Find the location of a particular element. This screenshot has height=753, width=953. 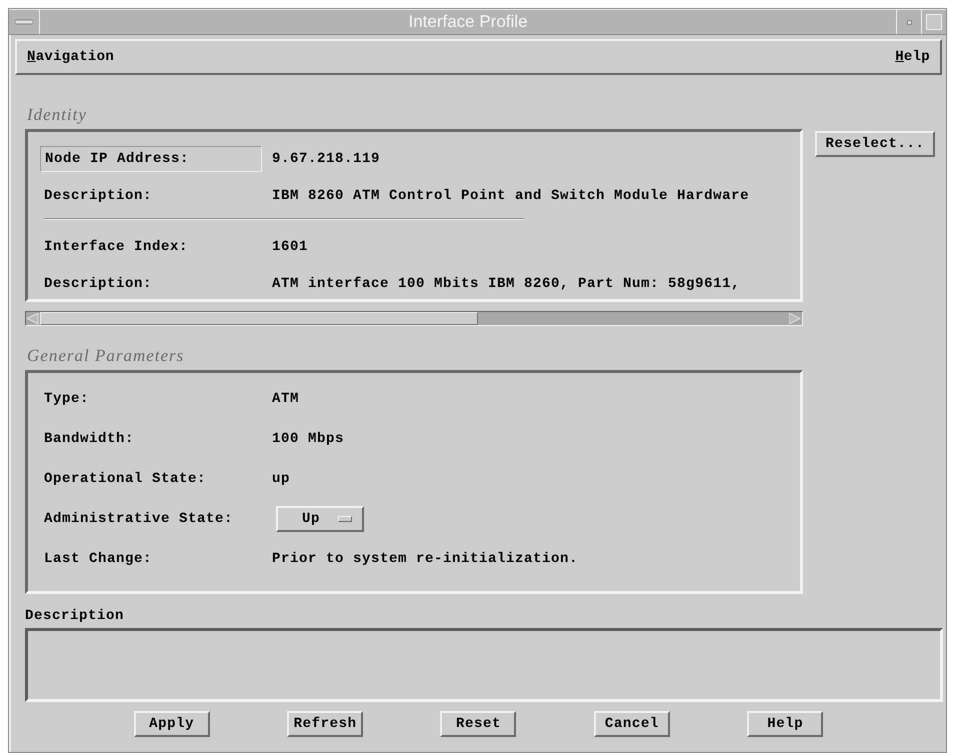

dialog-button: Reset is located at coordinates (478, 724).